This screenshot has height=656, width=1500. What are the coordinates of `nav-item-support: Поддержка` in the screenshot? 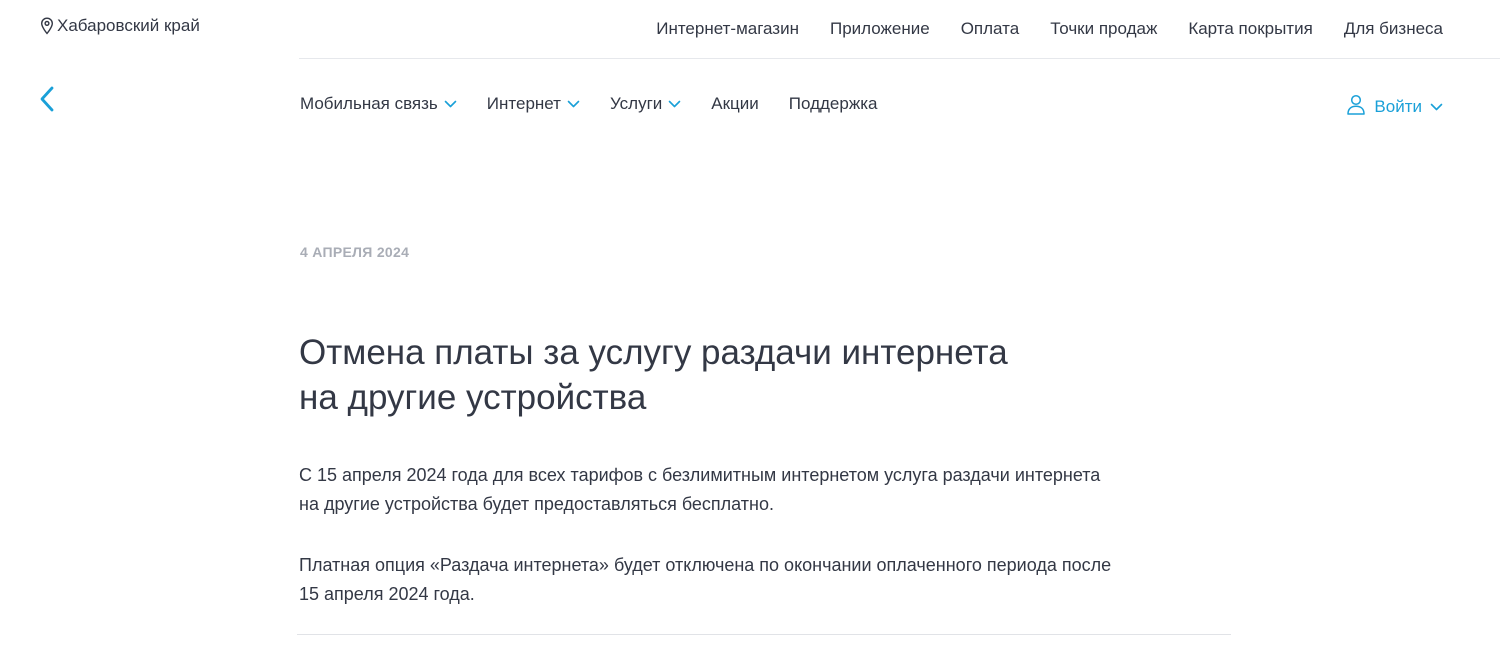 It's located at (833, 104).